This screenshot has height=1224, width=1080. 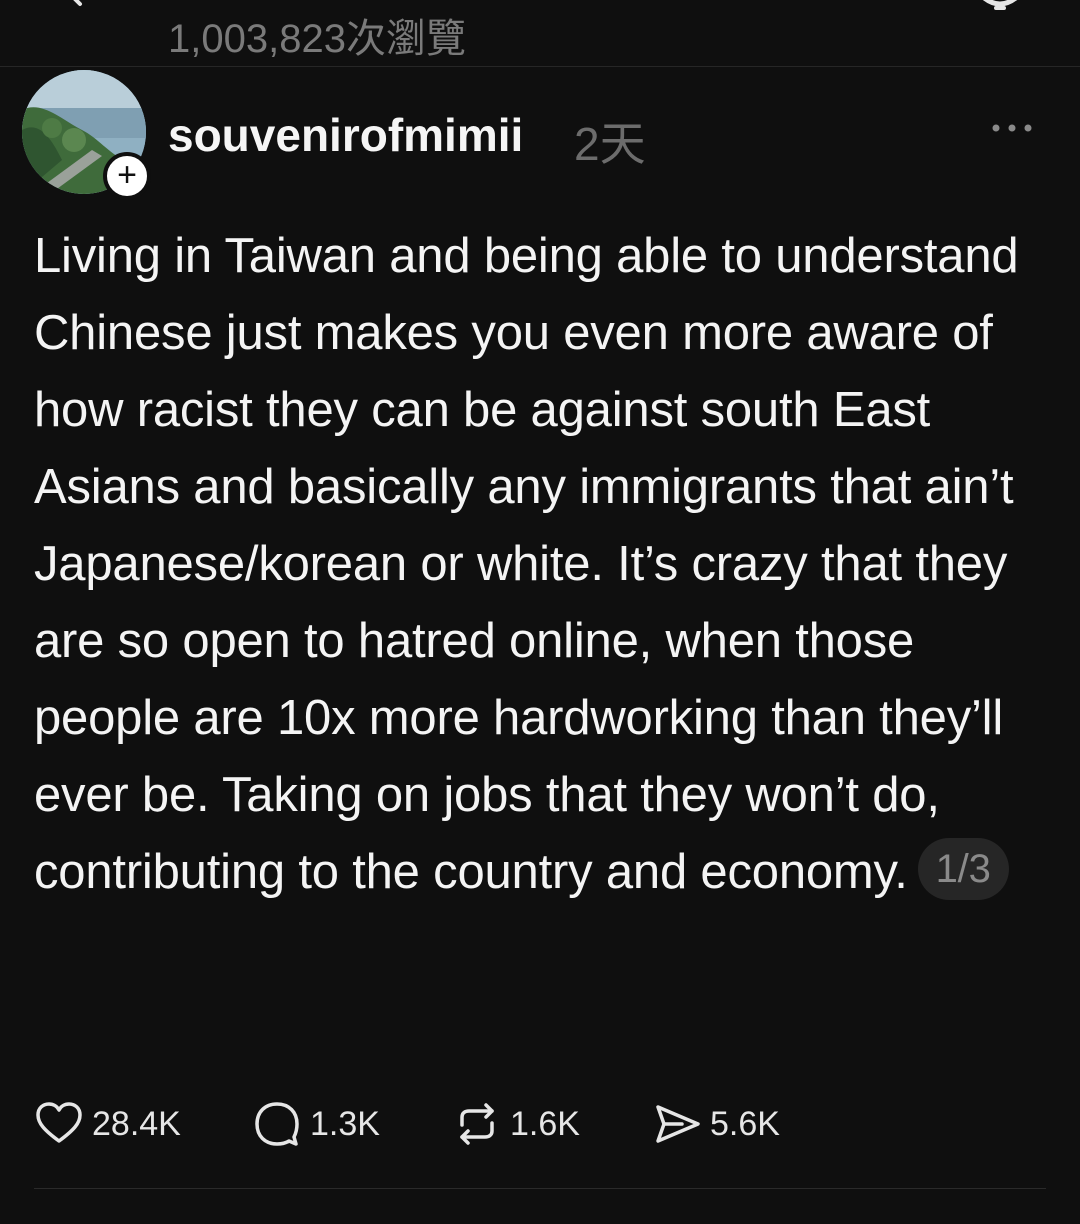 I want to click on username: souvenirofmimii, so click(x=345, y=135).